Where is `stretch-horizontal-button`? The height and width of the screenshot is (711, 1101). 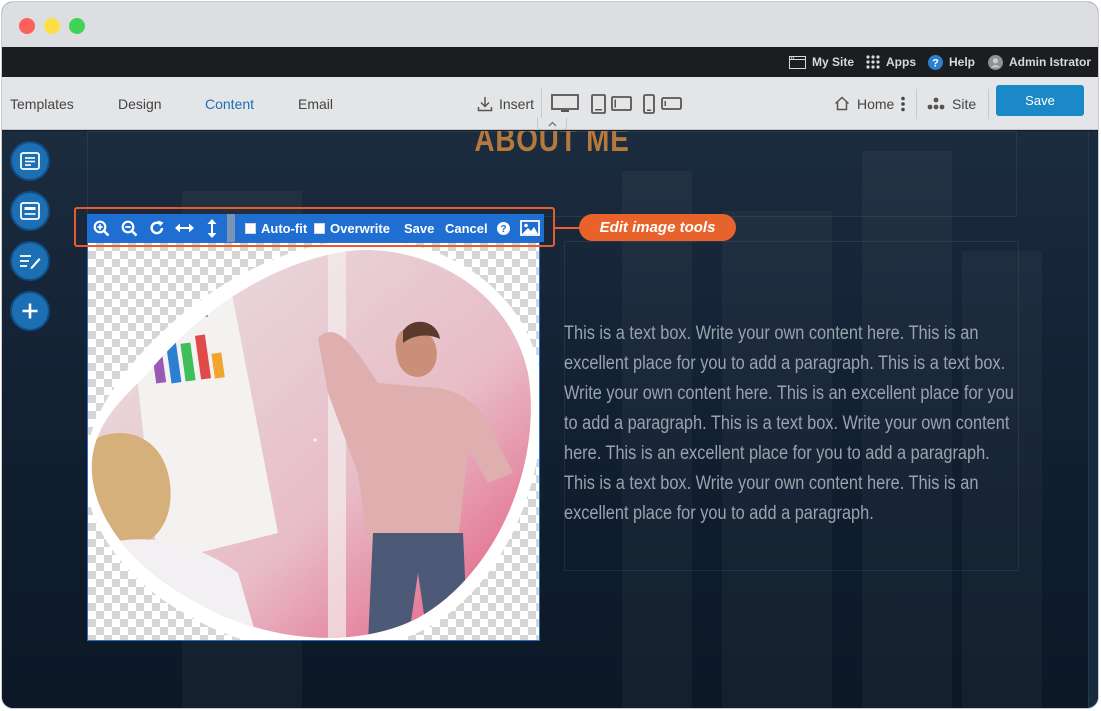 stretch-horizontal-button is located at coordinates (184, 228).